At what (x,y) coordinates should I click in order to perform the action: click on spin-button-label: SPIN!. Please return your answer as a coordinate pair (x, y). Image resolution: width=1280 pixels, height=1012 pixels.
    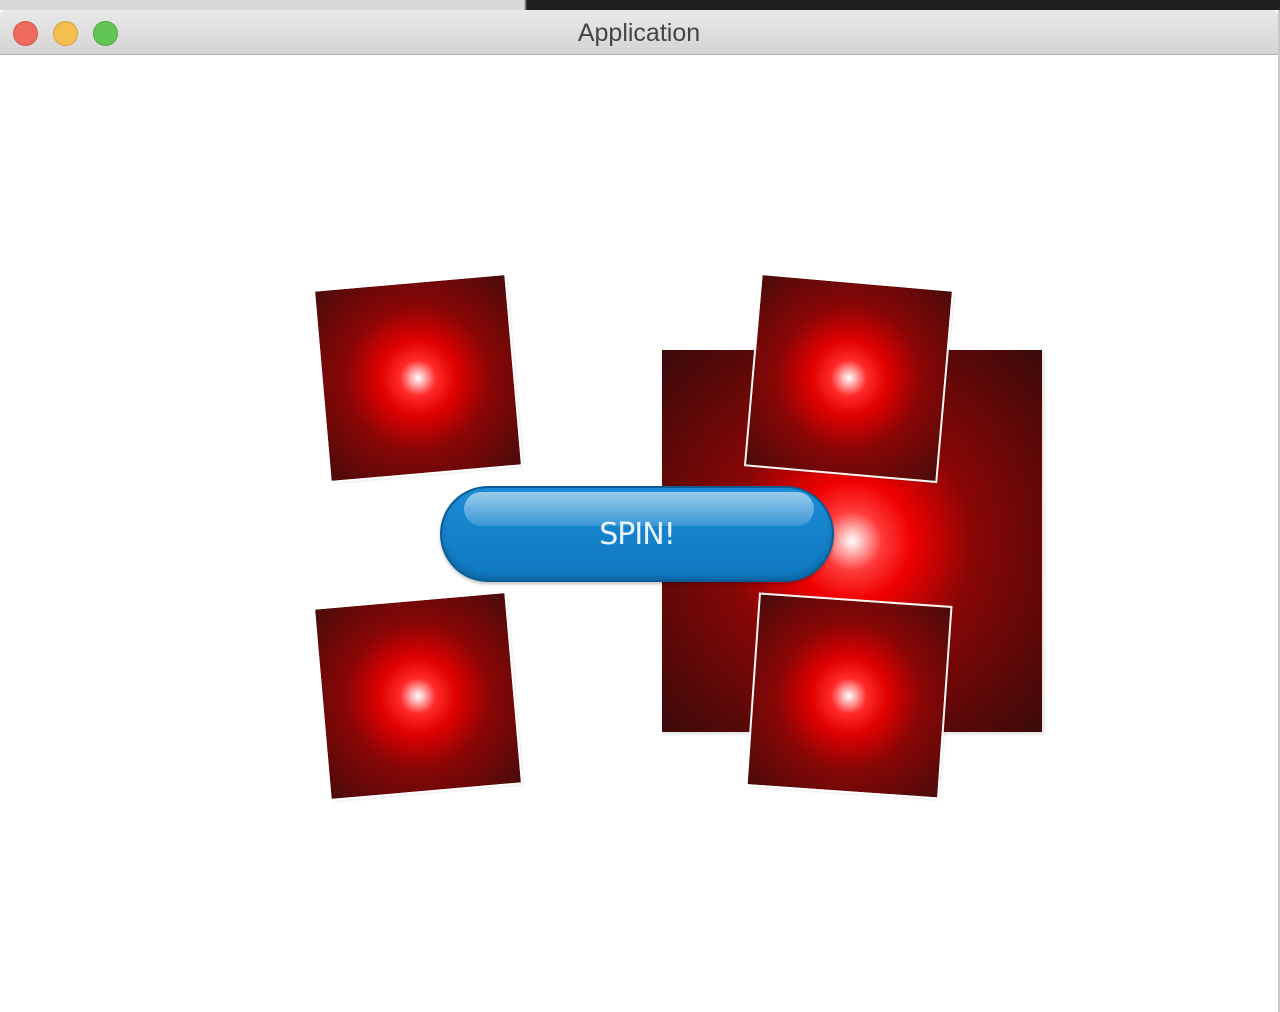
    Looking at the image, I should click on (637, 534).